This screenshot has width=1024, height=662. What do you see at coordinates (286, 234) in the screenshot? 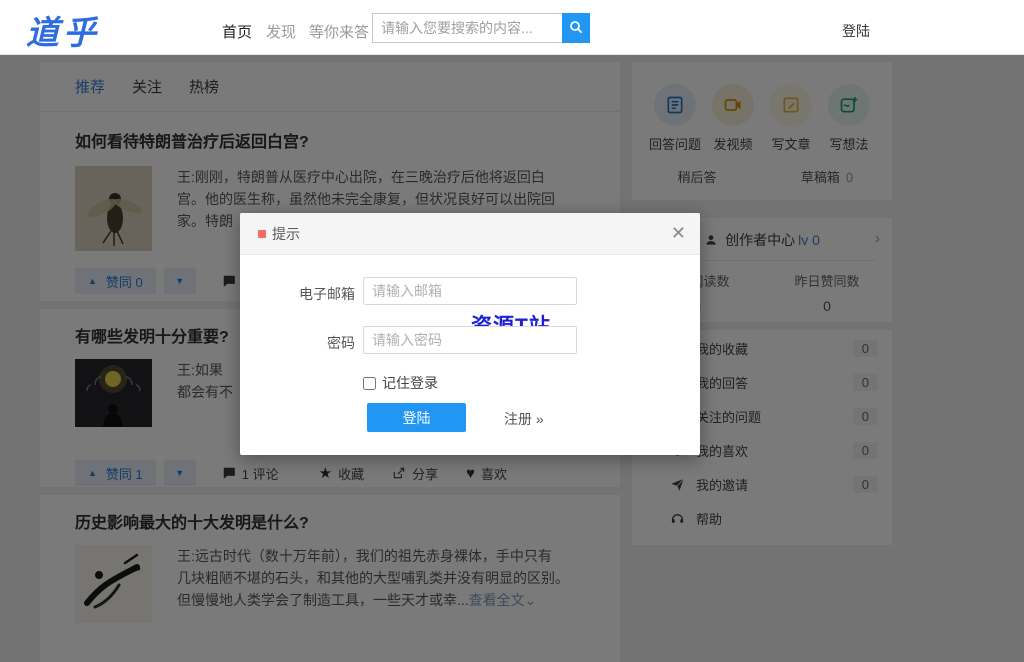
I see `modal-title: 提示` at bounding box center [286, 234].